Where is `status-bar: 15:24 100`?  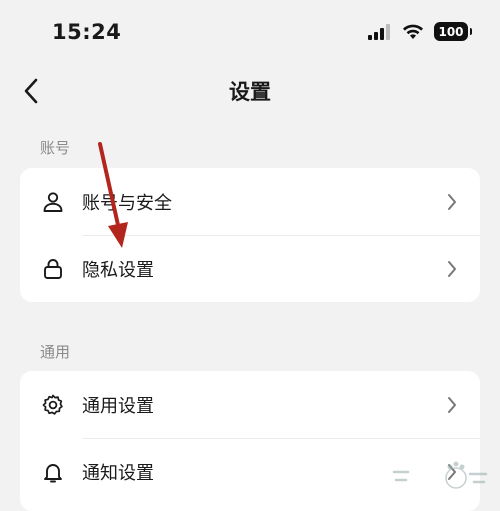 status-bar: 15:24 100 is located at coordinates (250, 33).